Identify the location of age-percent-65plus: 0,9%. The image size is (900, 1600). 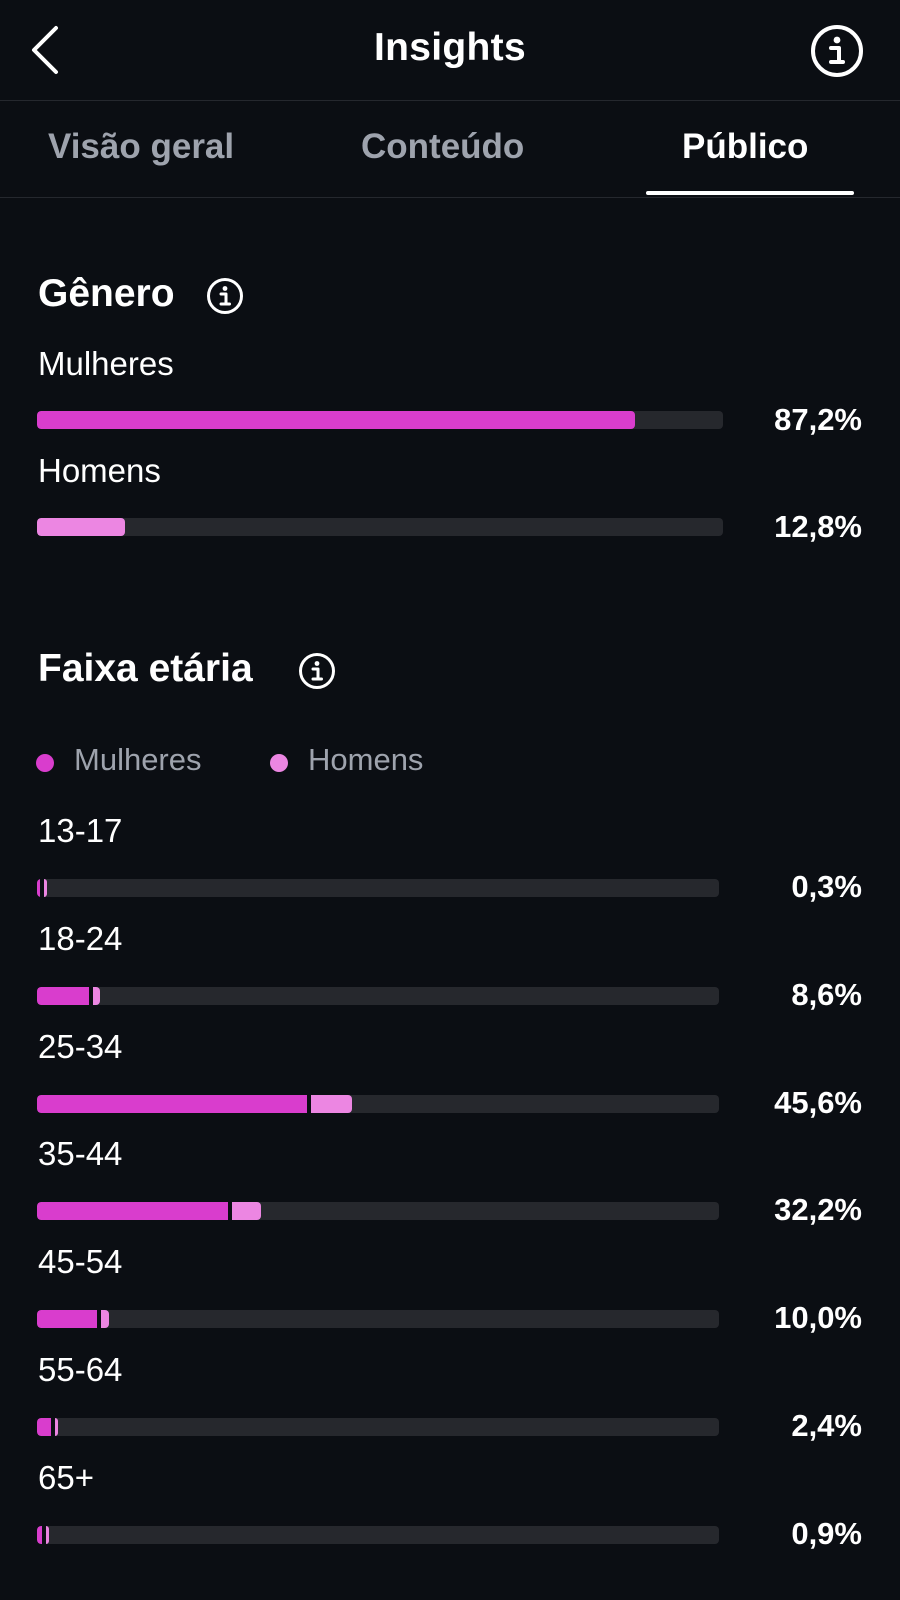
(826, 1533).